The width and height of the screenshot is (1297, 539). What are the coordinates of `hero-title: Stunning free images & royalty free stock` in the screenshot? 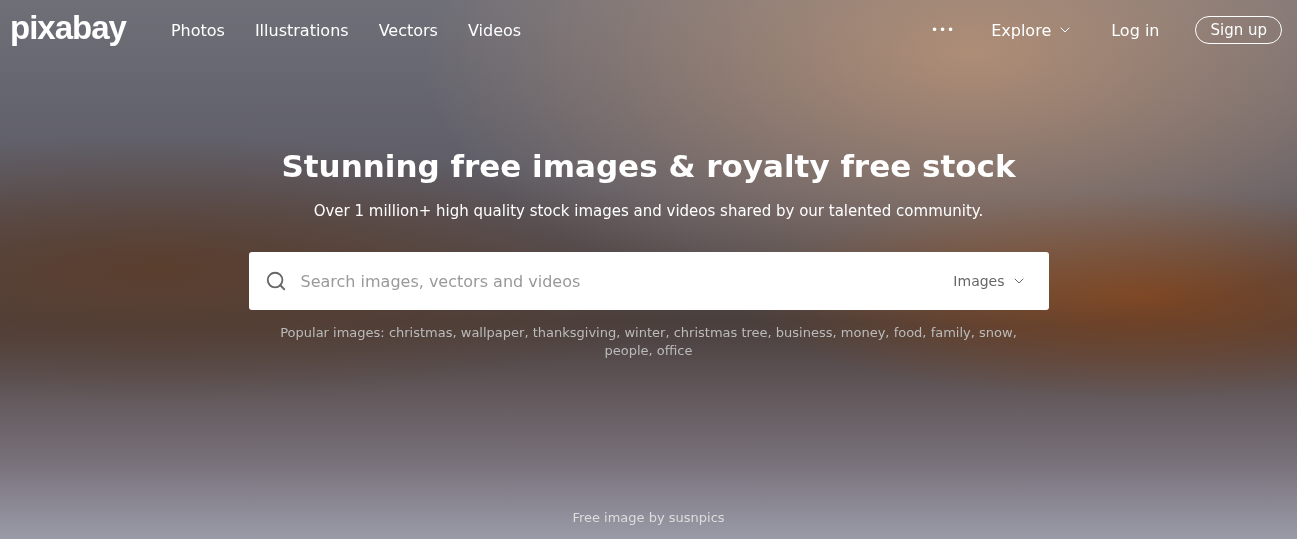 It's located at (648, 166).